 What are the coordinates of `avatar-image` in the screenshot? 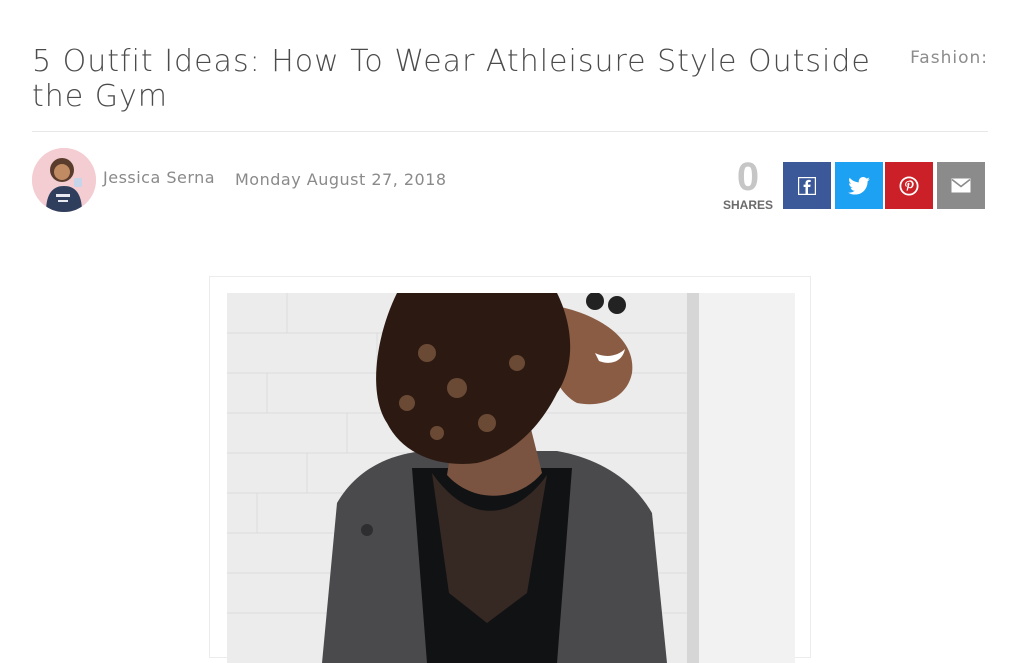 It's located at (64, 180).